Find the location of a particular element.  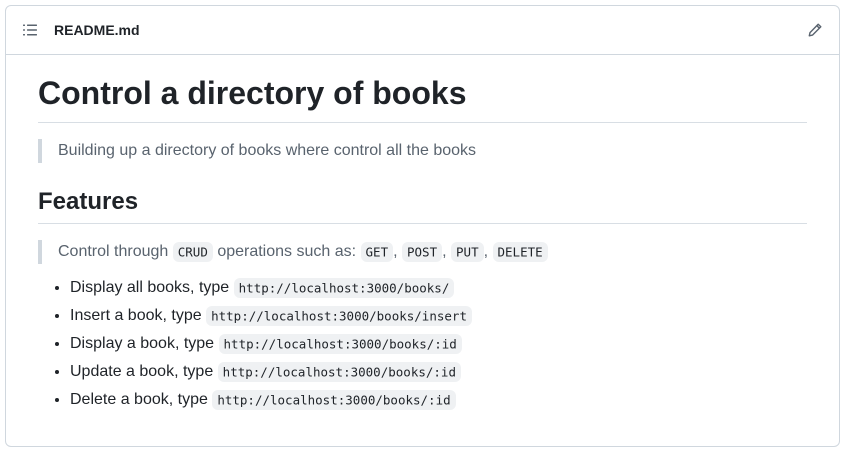

feature-text: Insert a book, type is located at coordinates (136, 315).